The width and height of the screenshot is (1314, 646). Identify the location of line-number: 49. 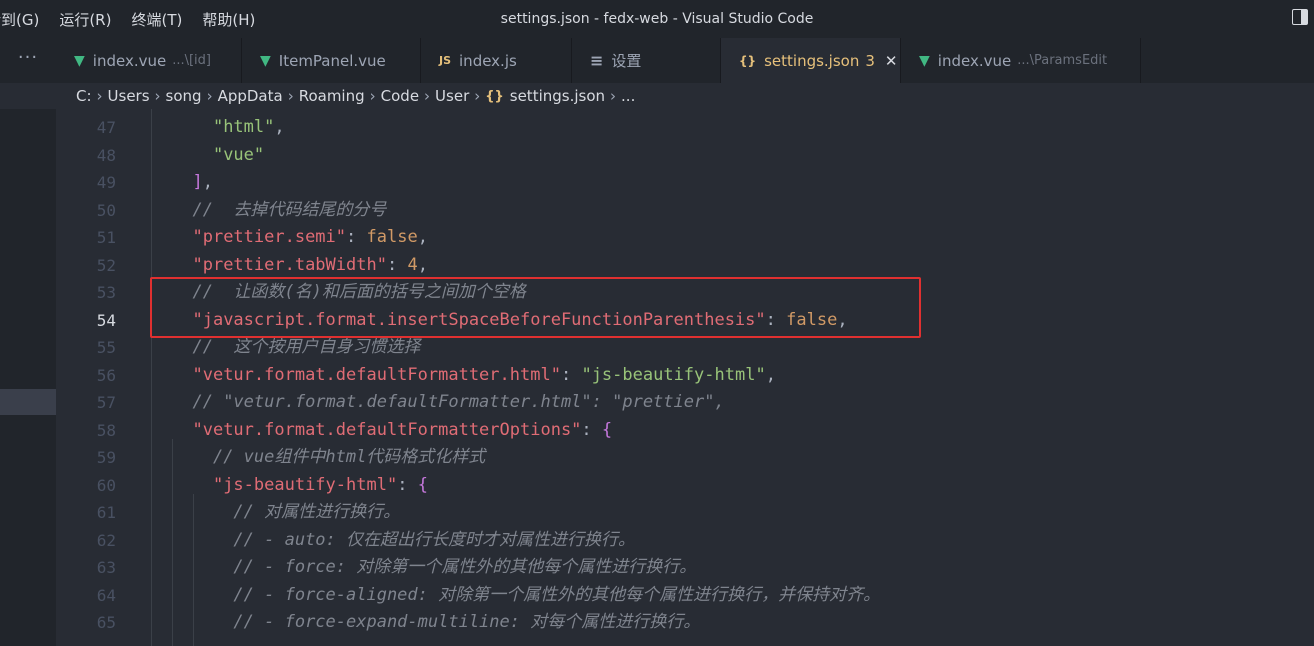
(106, 182).